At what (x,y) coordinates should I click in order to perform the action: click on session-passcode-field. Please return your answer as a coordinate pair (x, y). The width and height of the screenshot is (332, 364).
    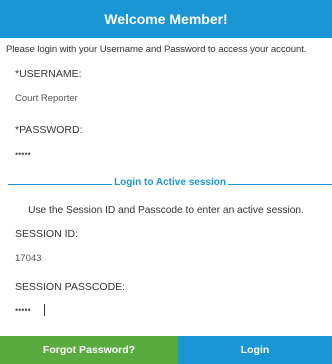
    Looking at the image, I should click on (168, 310).